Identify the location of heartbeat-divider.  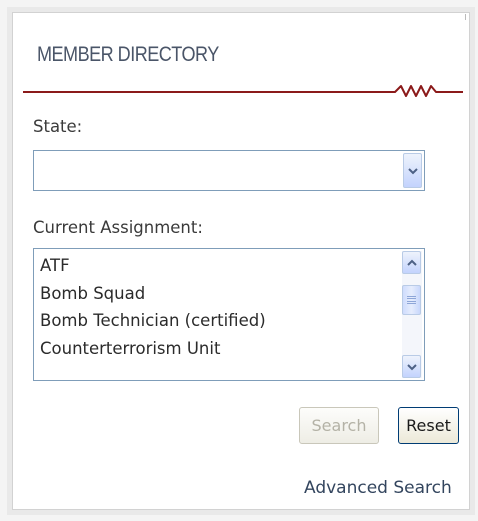
(243, 91).